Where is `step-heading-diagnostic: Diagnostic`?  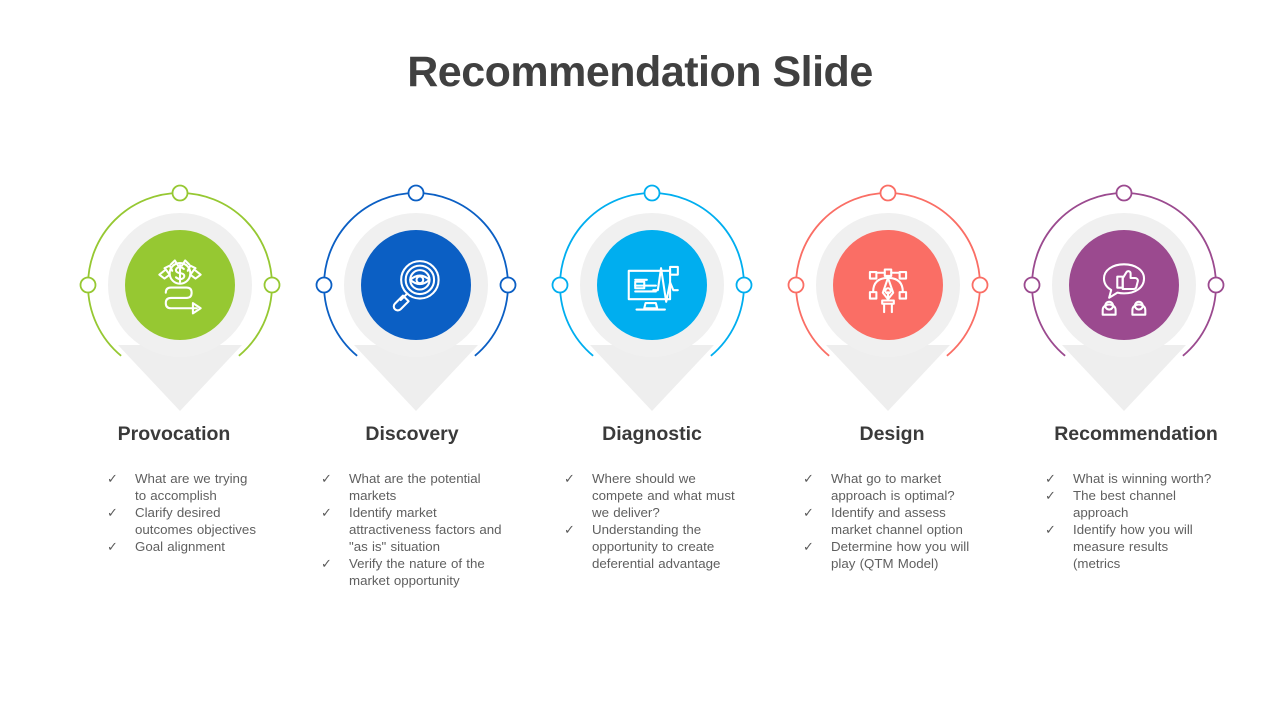
step-heading-diagnostic: Diagnostic is located at coordinates (652, 434).